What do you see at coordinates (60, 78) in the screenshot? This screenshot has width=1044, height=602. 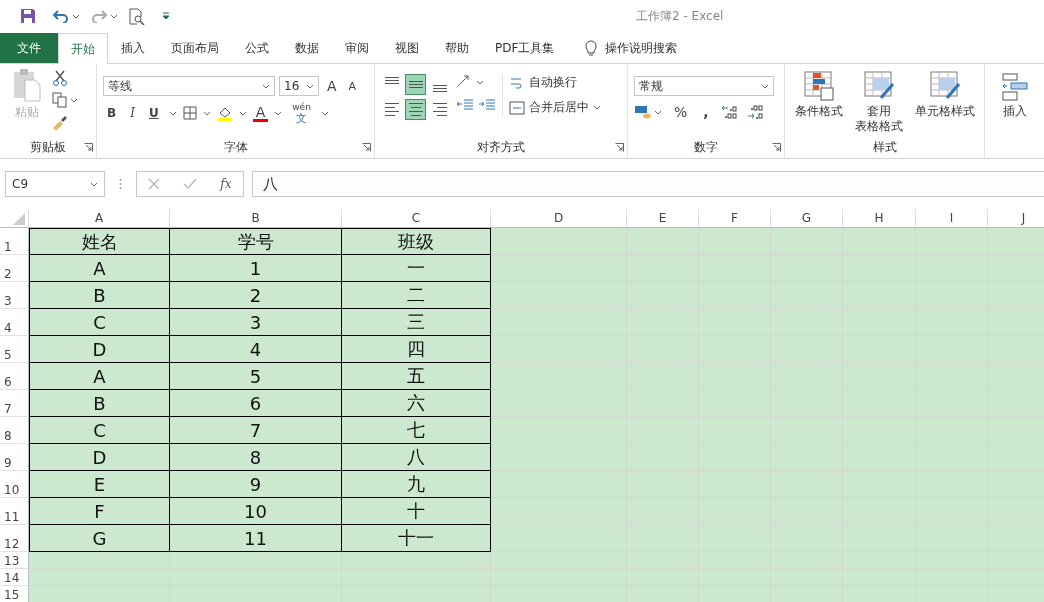 I see `scissors-icon` at bounding box center [60, 78].